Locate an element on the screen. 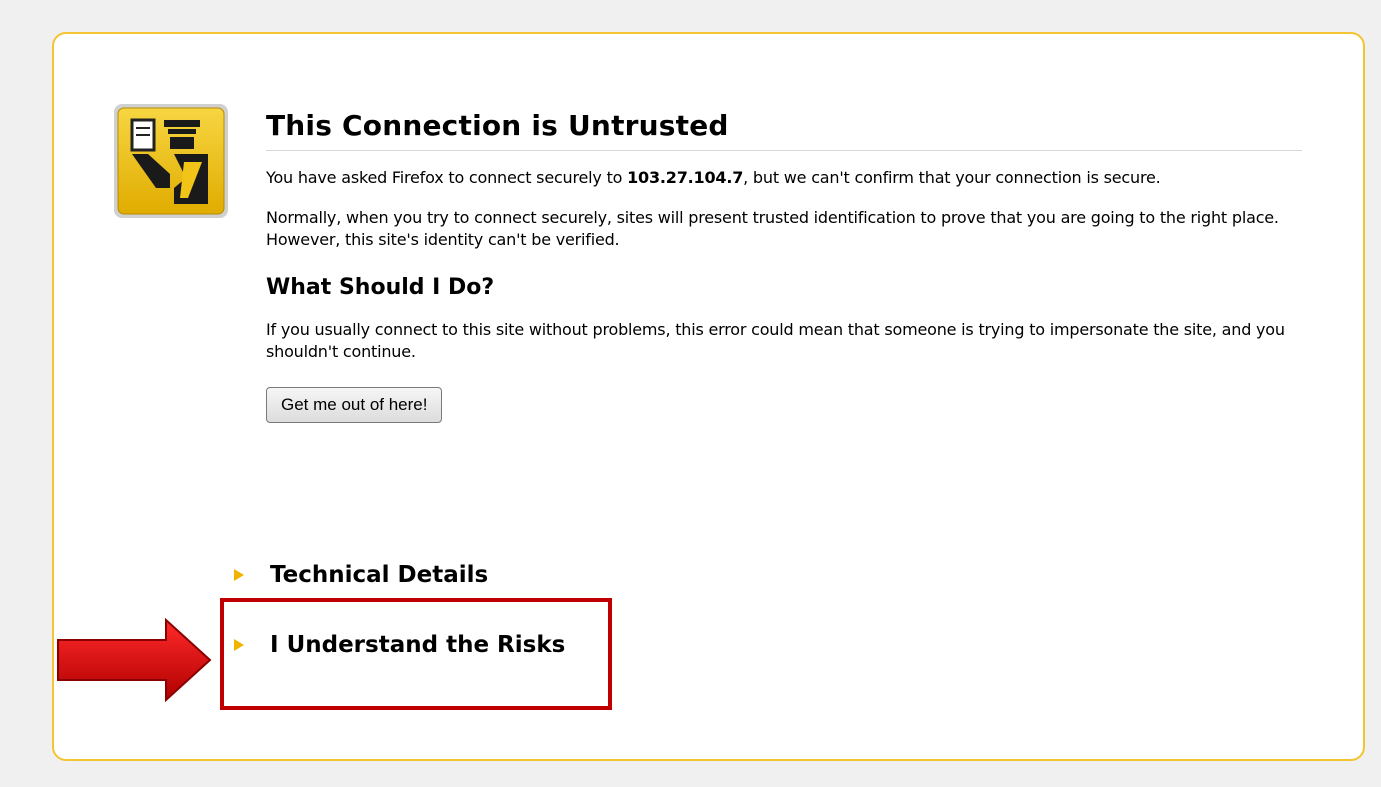 This screenshot has height=787, width=1381. arrow-right-icon is located at coordinates (134, 660).